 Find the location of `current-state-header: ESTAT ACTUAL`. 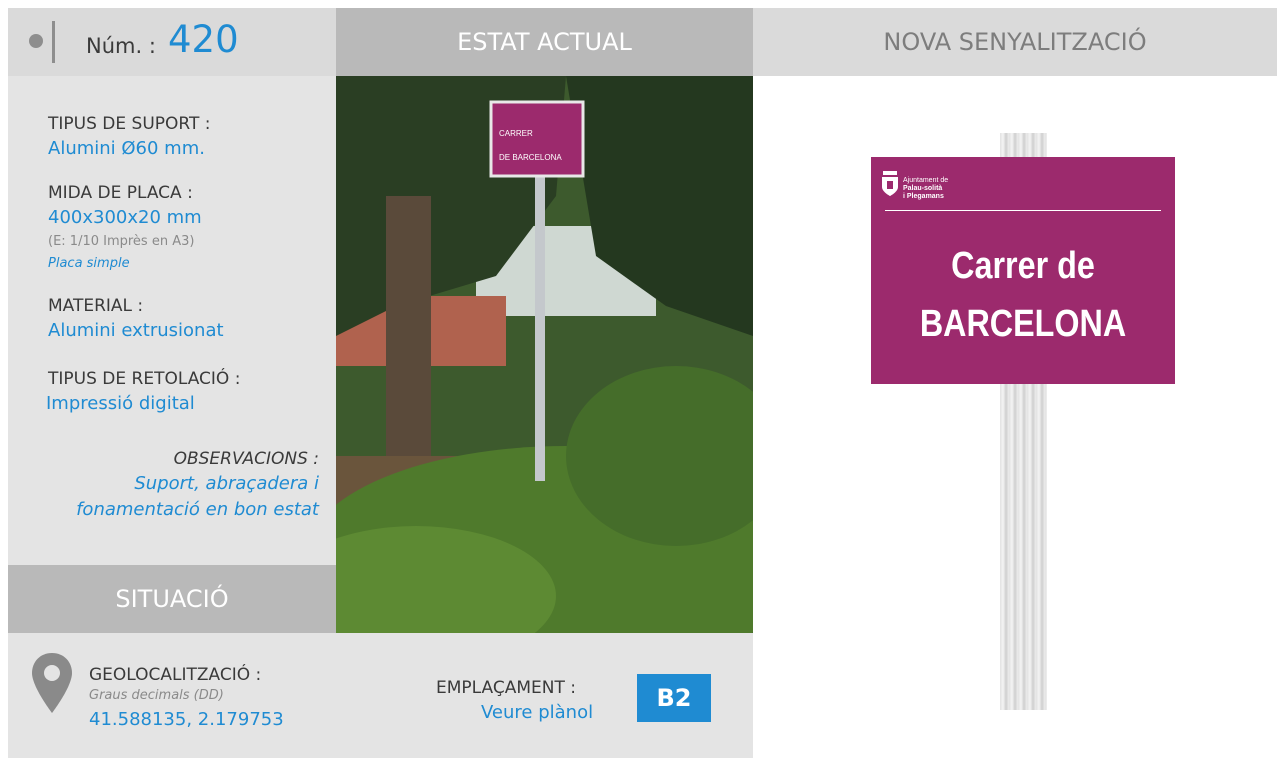

current-state-header: ESTAT ACTUAL is located at coordinates (544, 42).